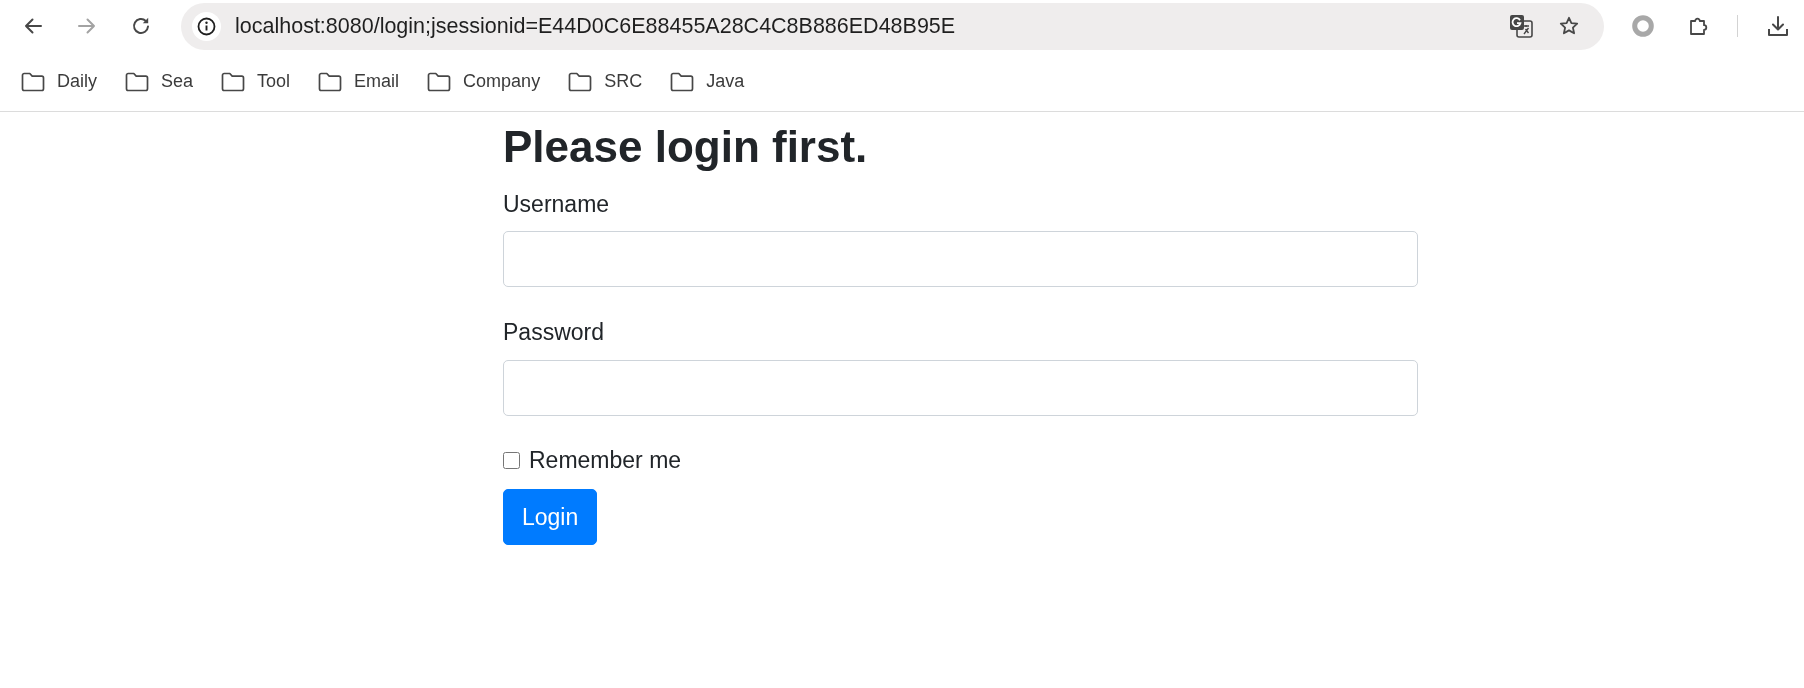 The width and height of the screenshot is (1804, 688). I want to click on bookmark-folder: Java, so click(707, 81).